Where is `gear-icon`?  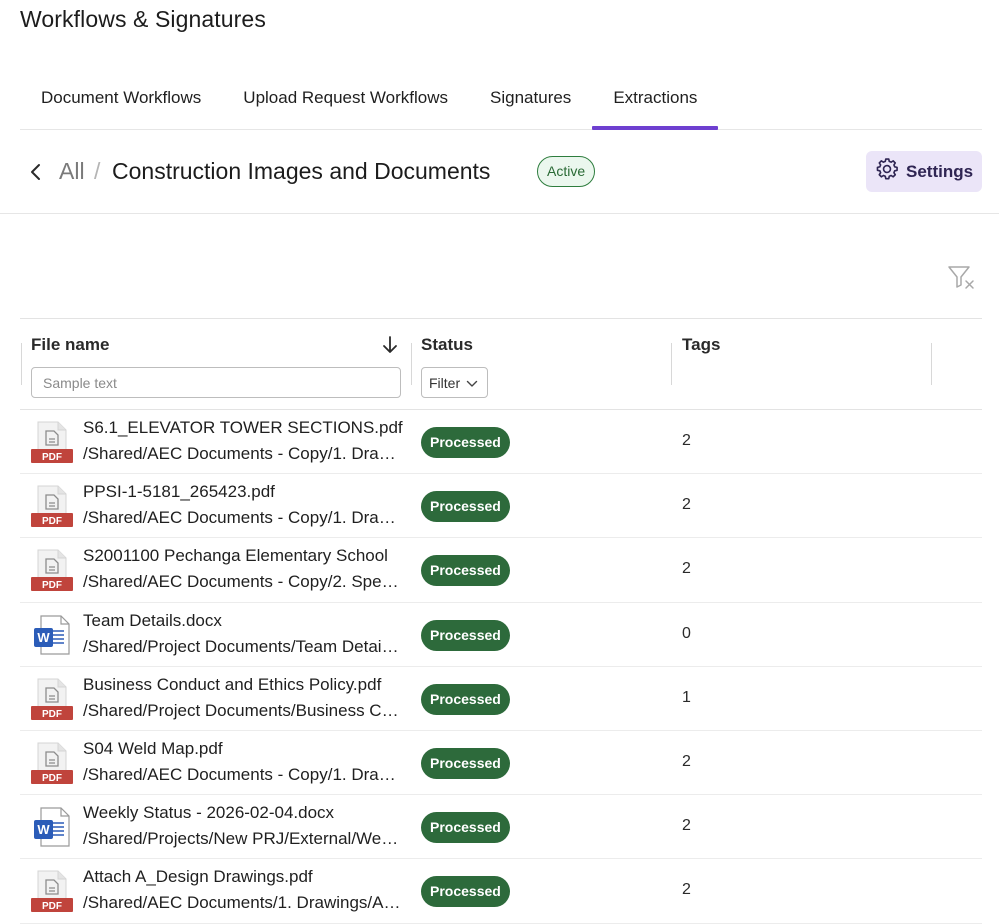 gear-icon is located at coordinates (887, 171).